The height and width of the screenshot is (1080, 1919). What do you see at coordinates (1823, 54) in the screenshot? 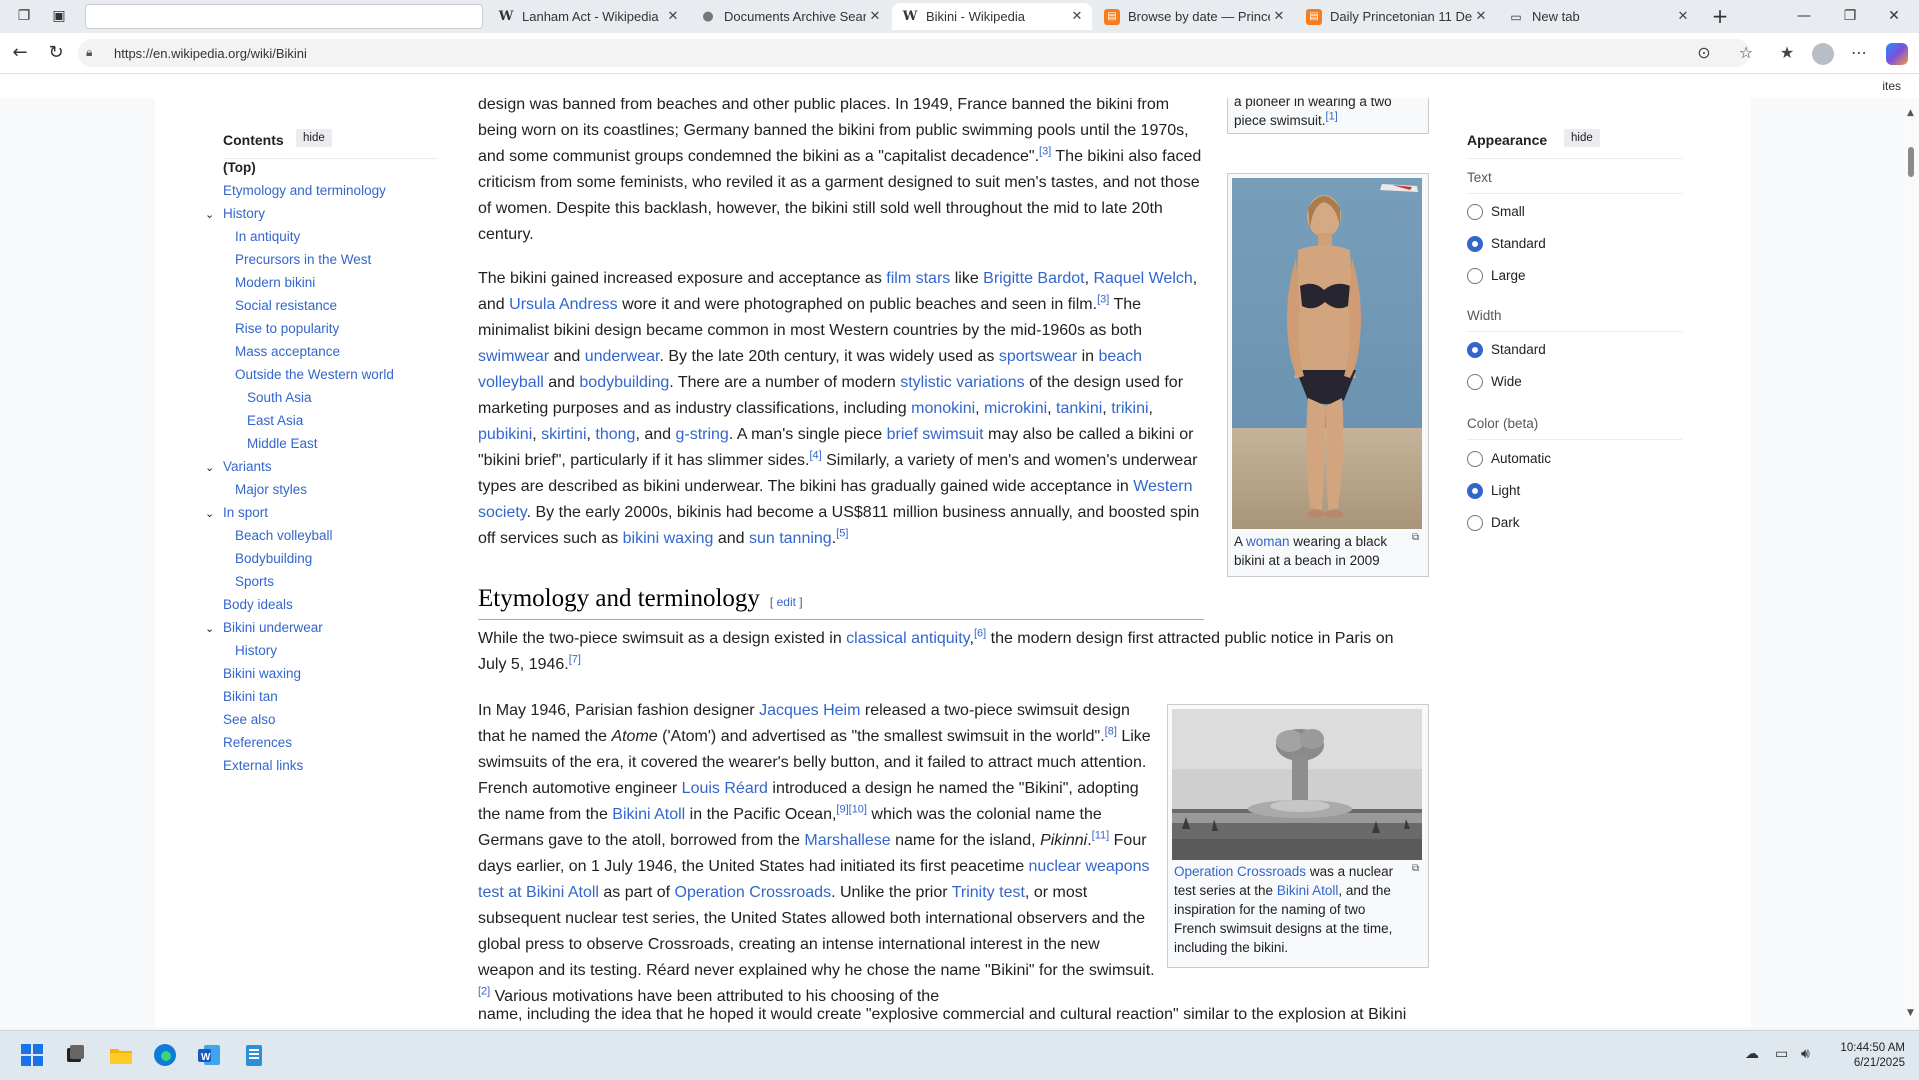
I see `profile-avatar` at bounding box center [1823, 54].